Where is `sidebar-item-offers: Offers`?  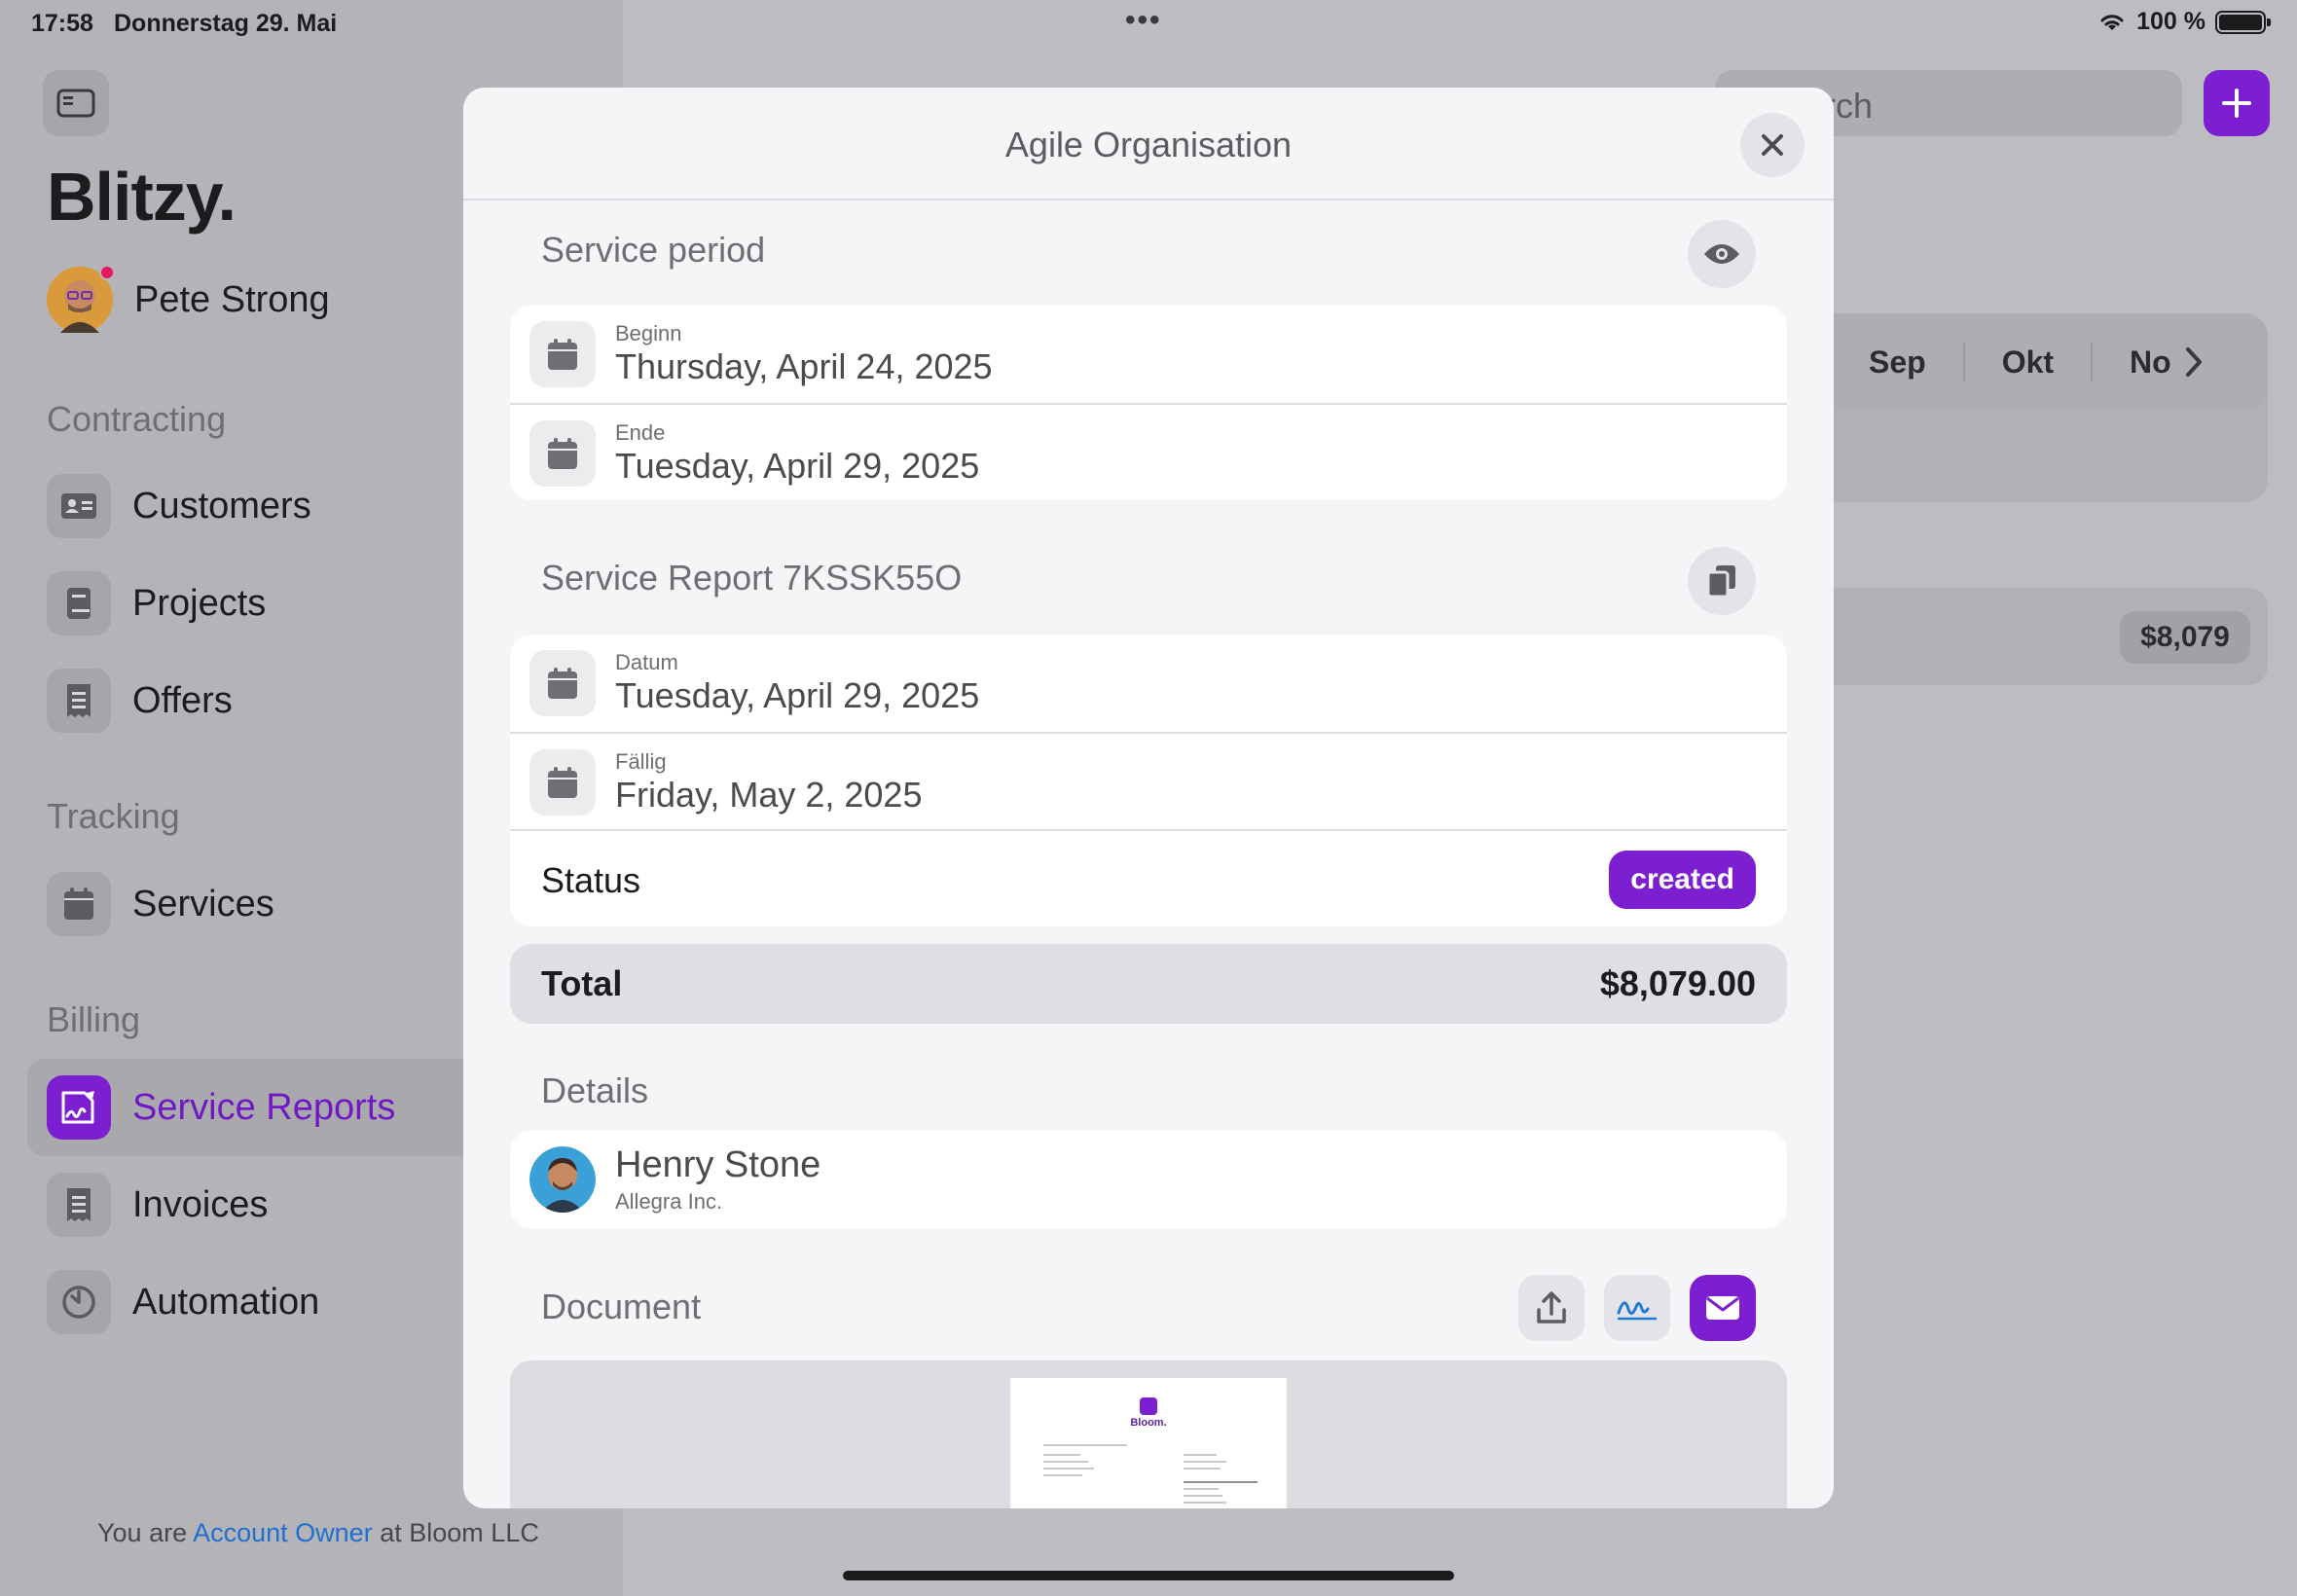
sidebar-item-offers: Offers is located at coordinates (140, 701).